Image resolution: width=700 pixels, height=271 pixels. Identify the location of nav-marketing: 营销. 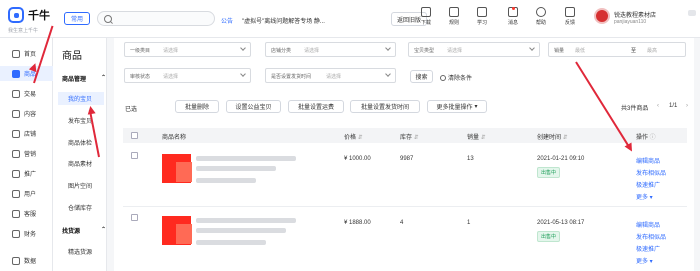
(26, 153).